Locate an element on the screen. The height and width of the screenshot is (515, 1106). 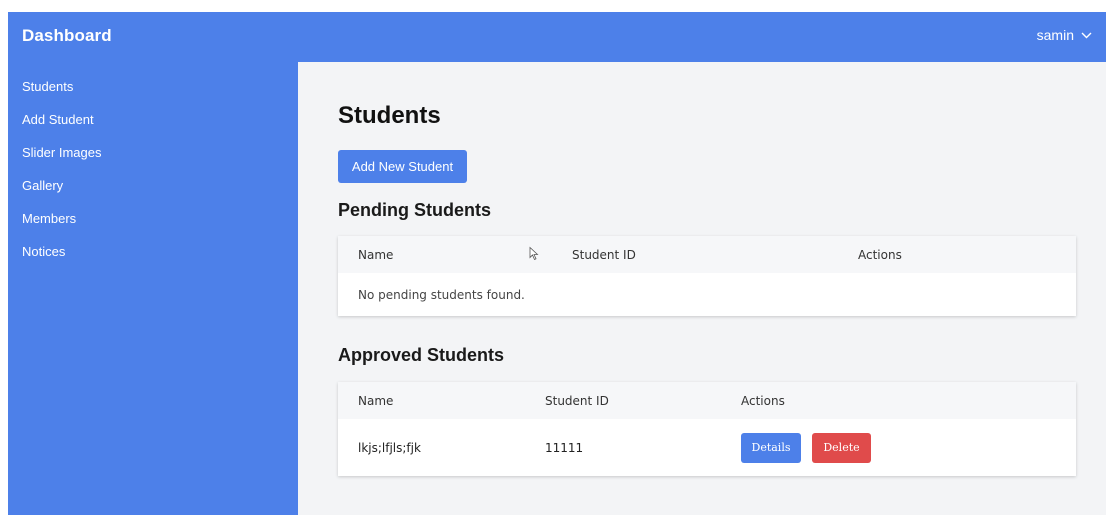
table-row: lkjs;lfjls;fjk 11111 Details Delete is located at coordinates (707, 447).